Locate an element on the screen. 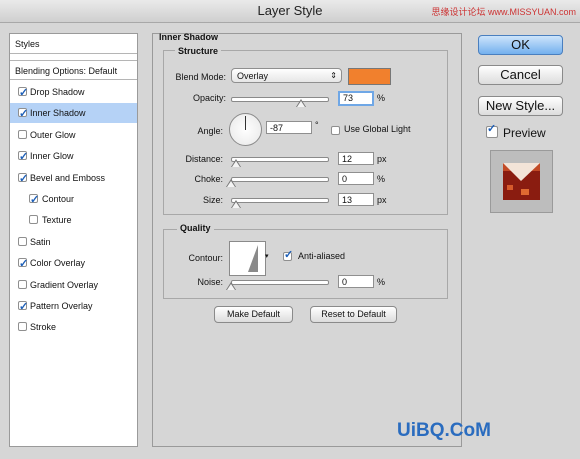  quality-group is located at coordinates (305, 264).